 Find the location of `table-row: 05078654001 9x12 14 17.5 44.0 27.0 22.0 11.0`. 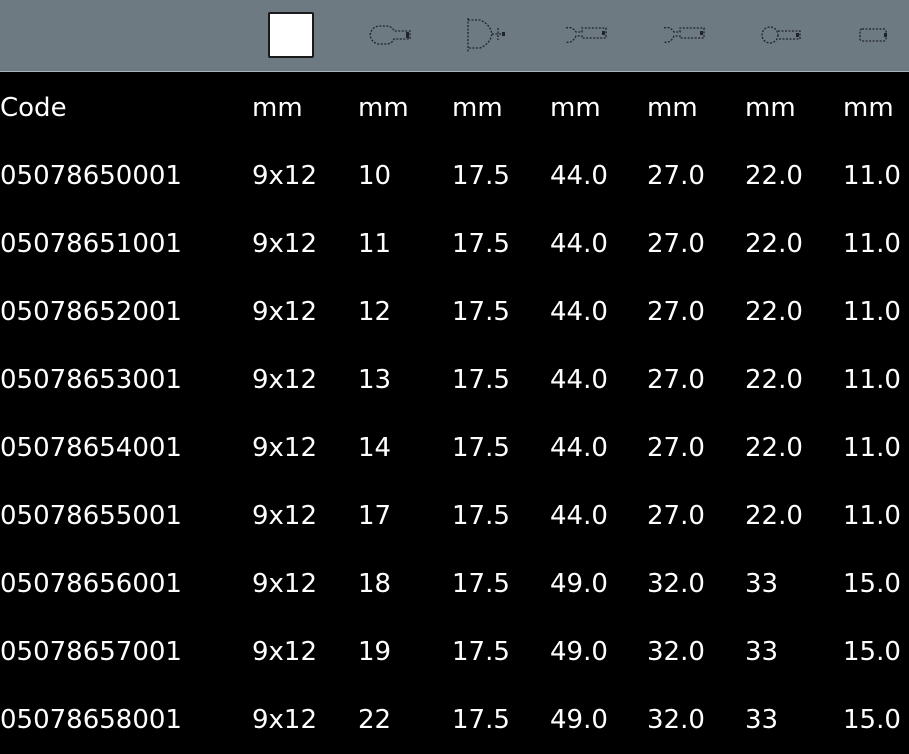

table-row: 05078654001 9x12 14 17.5 44.0 27.0 22.0 11.0 is located at coordinates (454, 448).